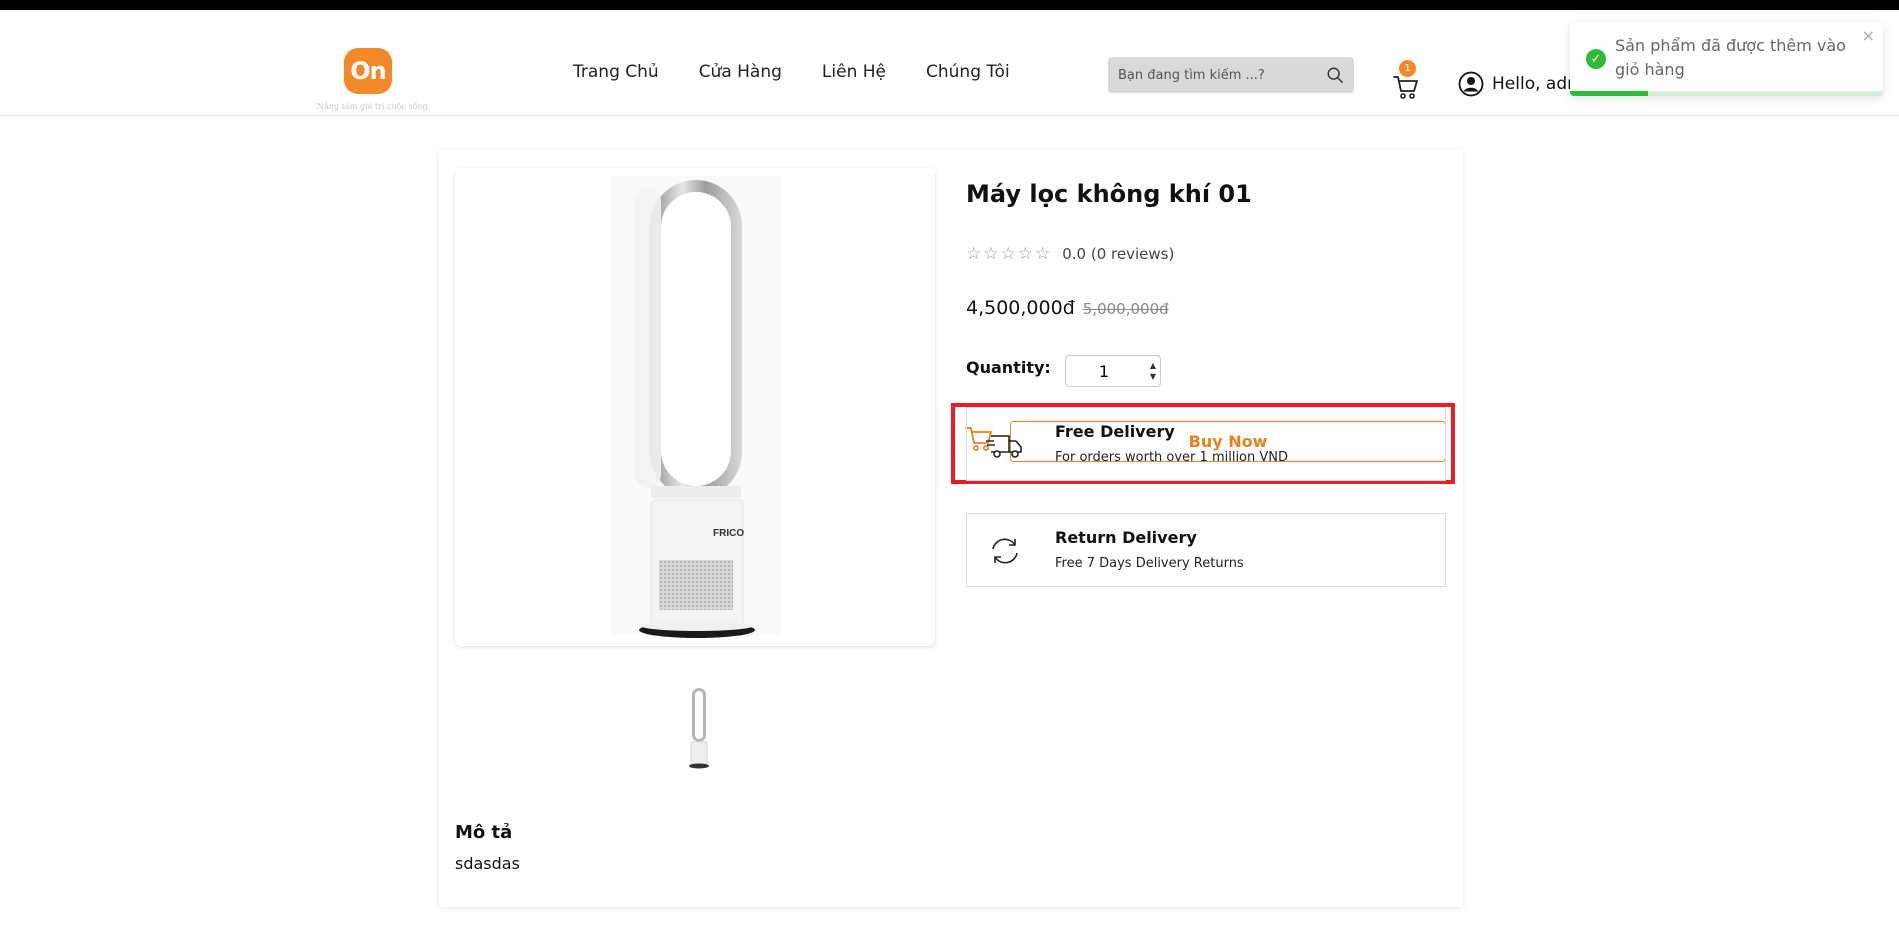 The width and height of the screenshot is (1899, 945). Describe the element at coordinates (1153, 371) in the screenshot. I see `spinner-arrows-icon: ▲ ▼` at that location.